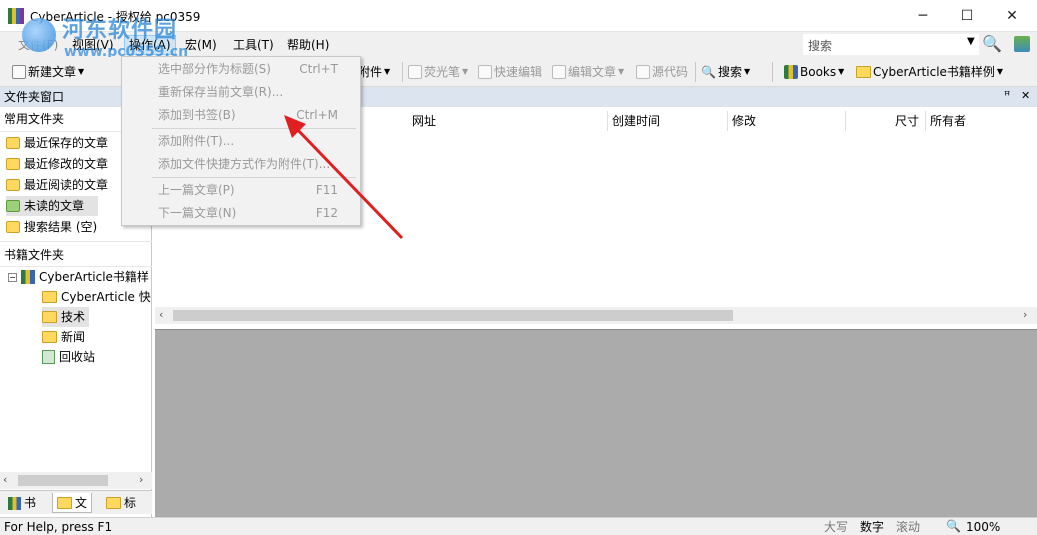 This screenshot has height=535, width=1037. Describe the element at coordinates (485, 72) in the screenshot. I see `quick-edit-icon` at that location.